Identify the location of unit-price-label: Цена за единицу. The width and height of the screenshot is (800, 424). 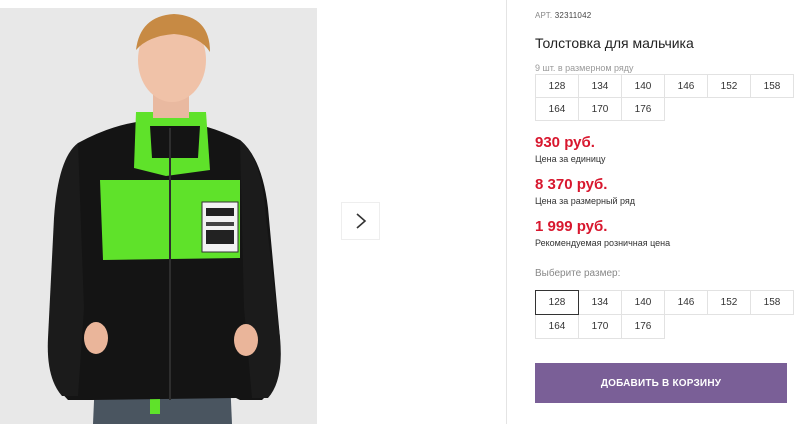
(570, 159).